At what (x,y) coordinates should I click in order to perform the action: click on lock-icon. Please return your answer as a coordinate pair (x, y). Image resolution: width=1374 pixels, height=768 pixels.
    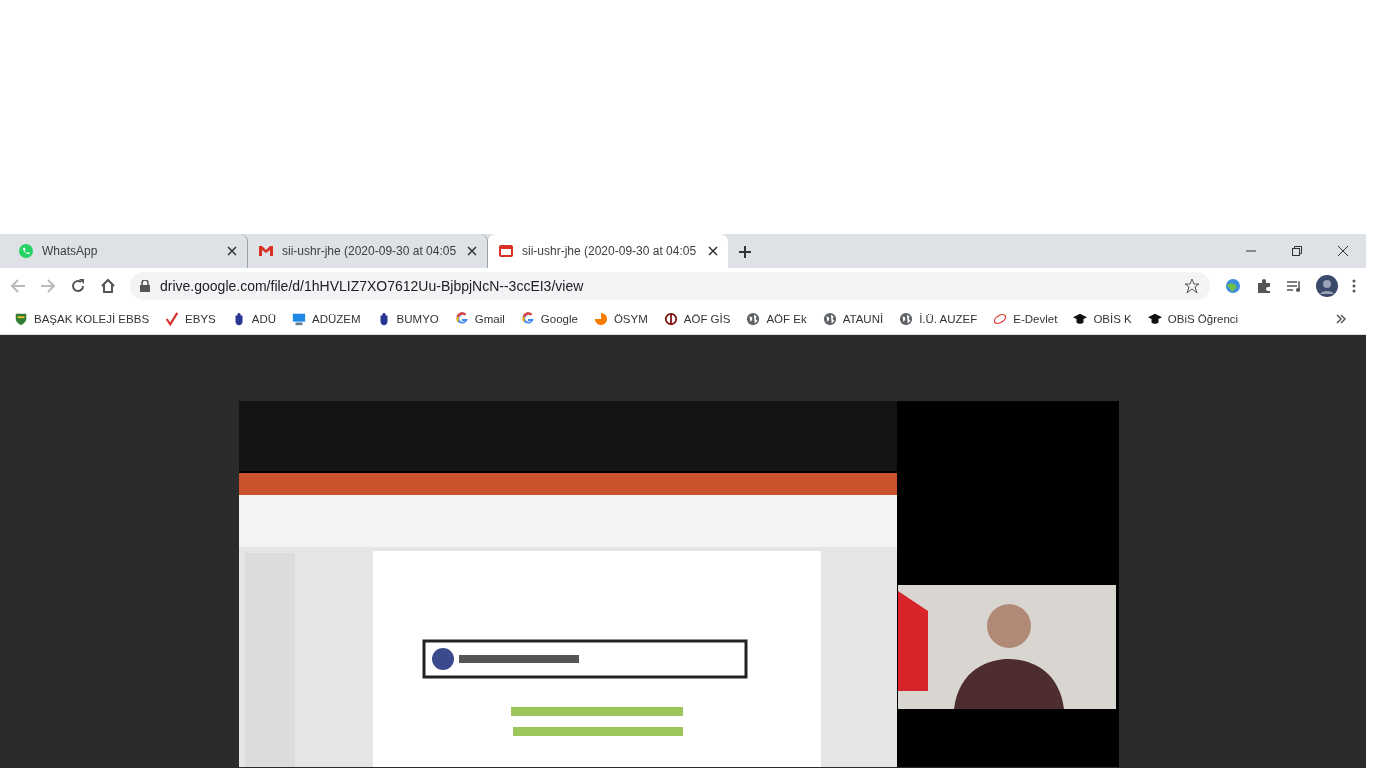
    Looking at the image, I should click on (145, 286).